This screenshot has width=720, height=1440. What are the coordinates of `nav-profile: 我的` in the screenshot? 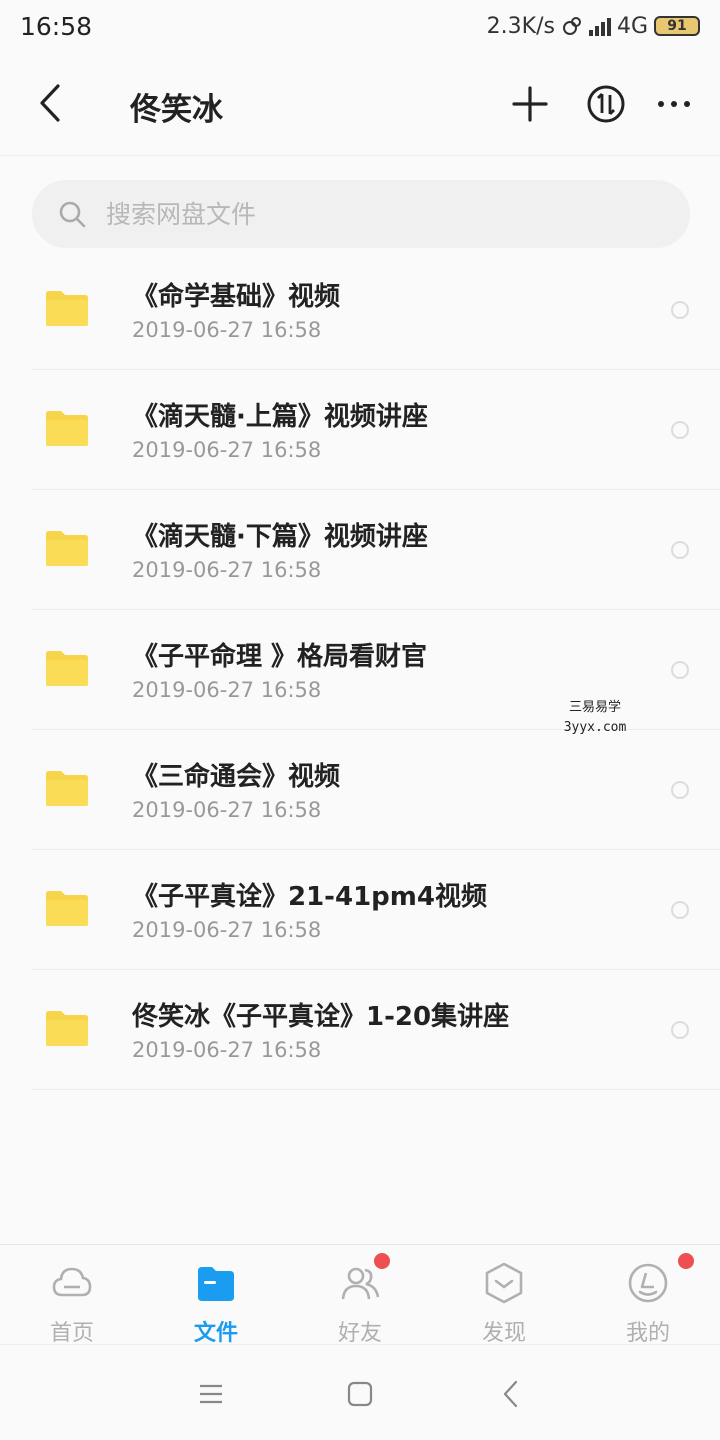 It's located at (648, 1295).